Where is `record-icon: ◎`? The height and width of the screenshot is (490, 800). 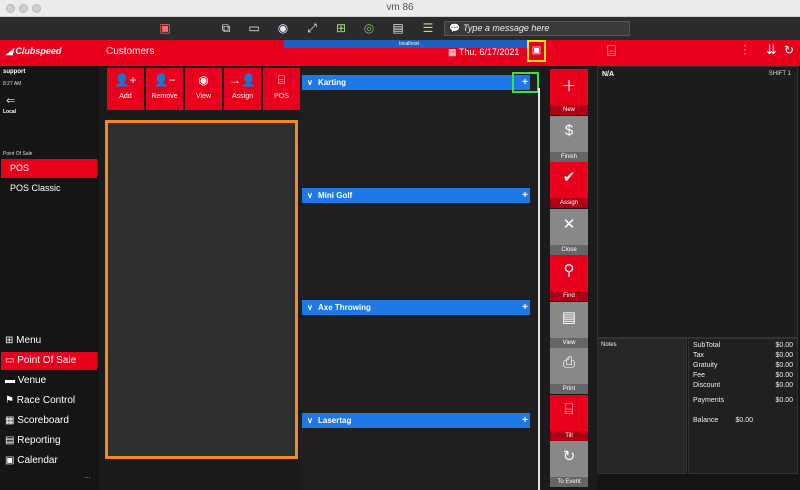 record-icon: ◎ is located at coordinates (369, 28).